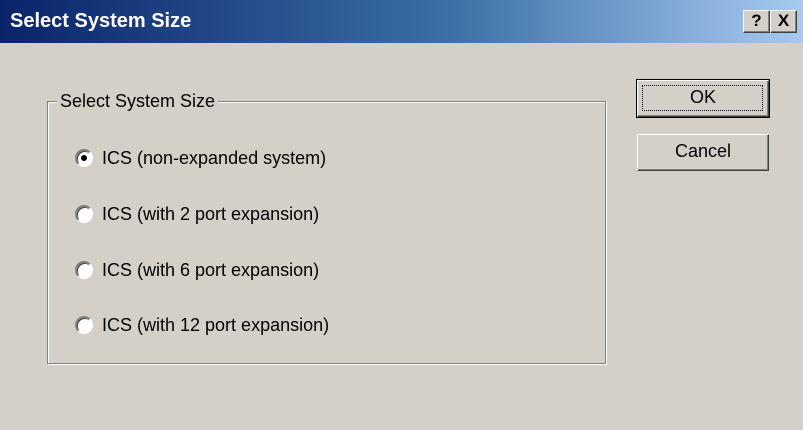 The height and width of the screenshot is (430, 803). What do you see at coordinates (210, 270) in the screenshot?
I see `radio-label: ICS (with 6 port expansion)` at bounding box center [210, 270].